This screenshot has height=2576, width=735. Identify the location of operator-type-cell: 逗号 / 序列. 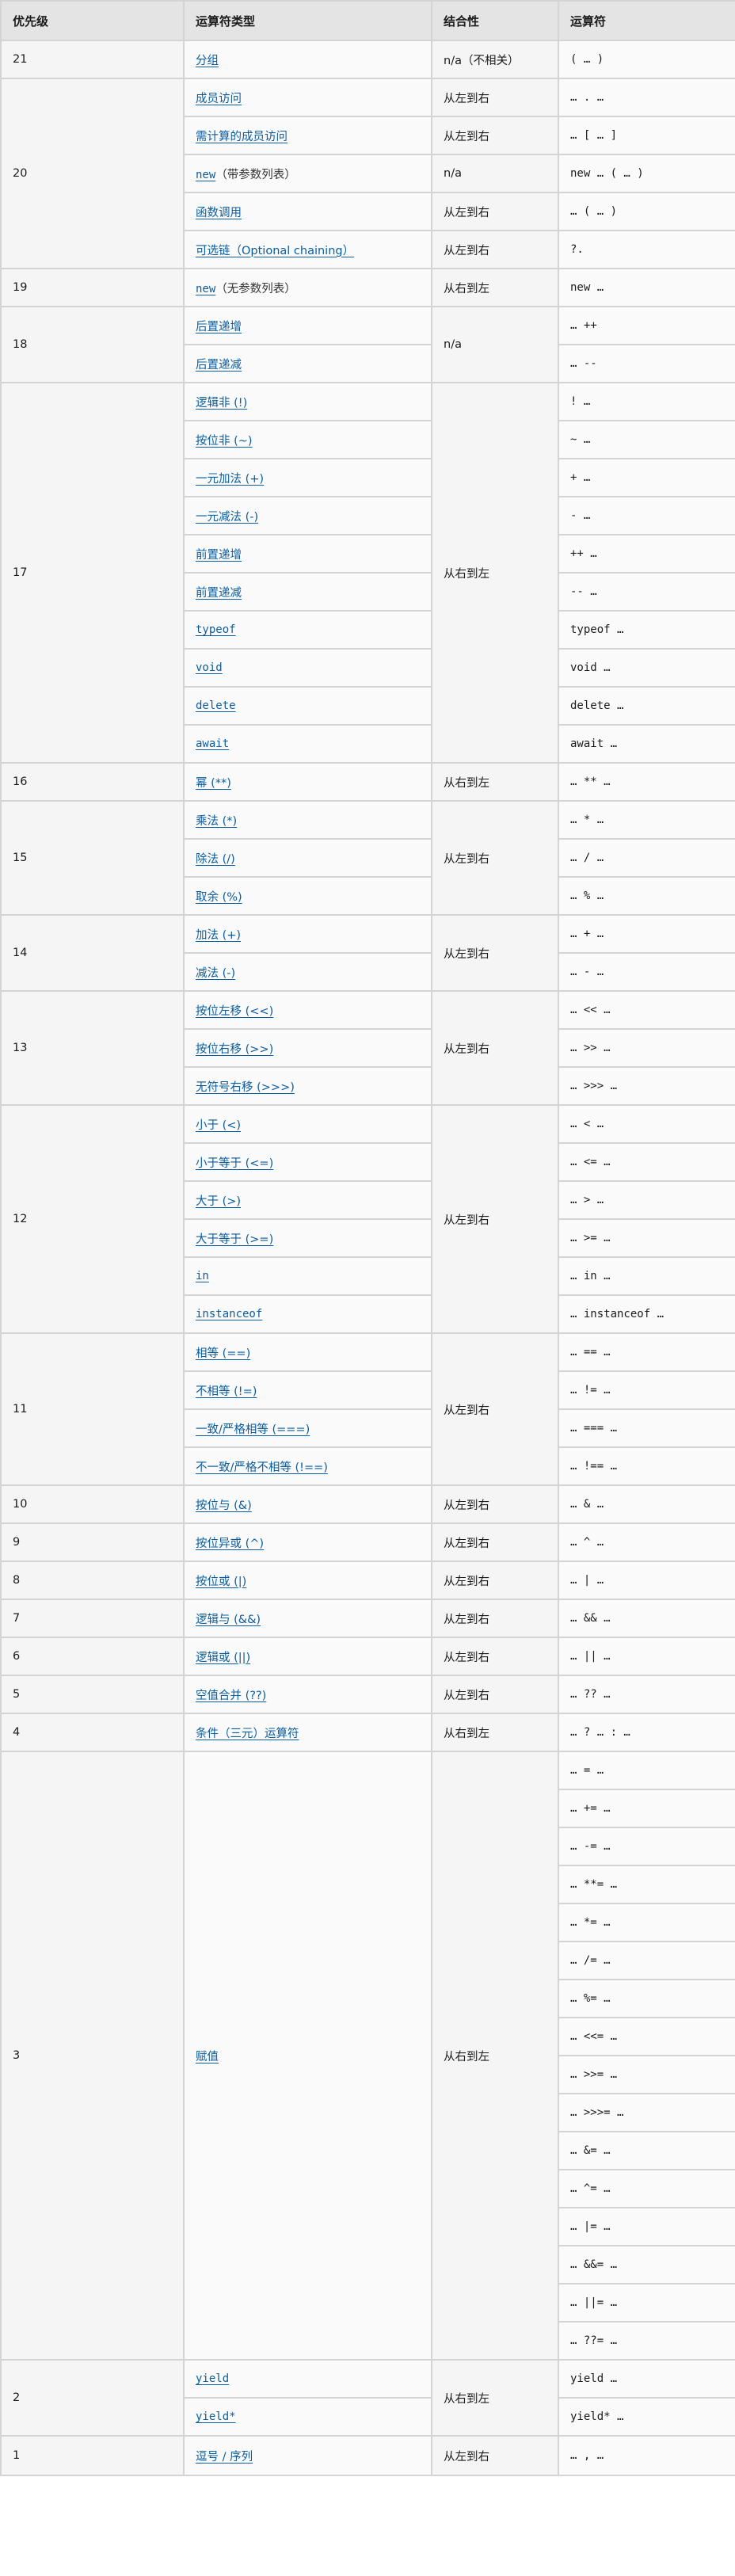
(307, 2455).